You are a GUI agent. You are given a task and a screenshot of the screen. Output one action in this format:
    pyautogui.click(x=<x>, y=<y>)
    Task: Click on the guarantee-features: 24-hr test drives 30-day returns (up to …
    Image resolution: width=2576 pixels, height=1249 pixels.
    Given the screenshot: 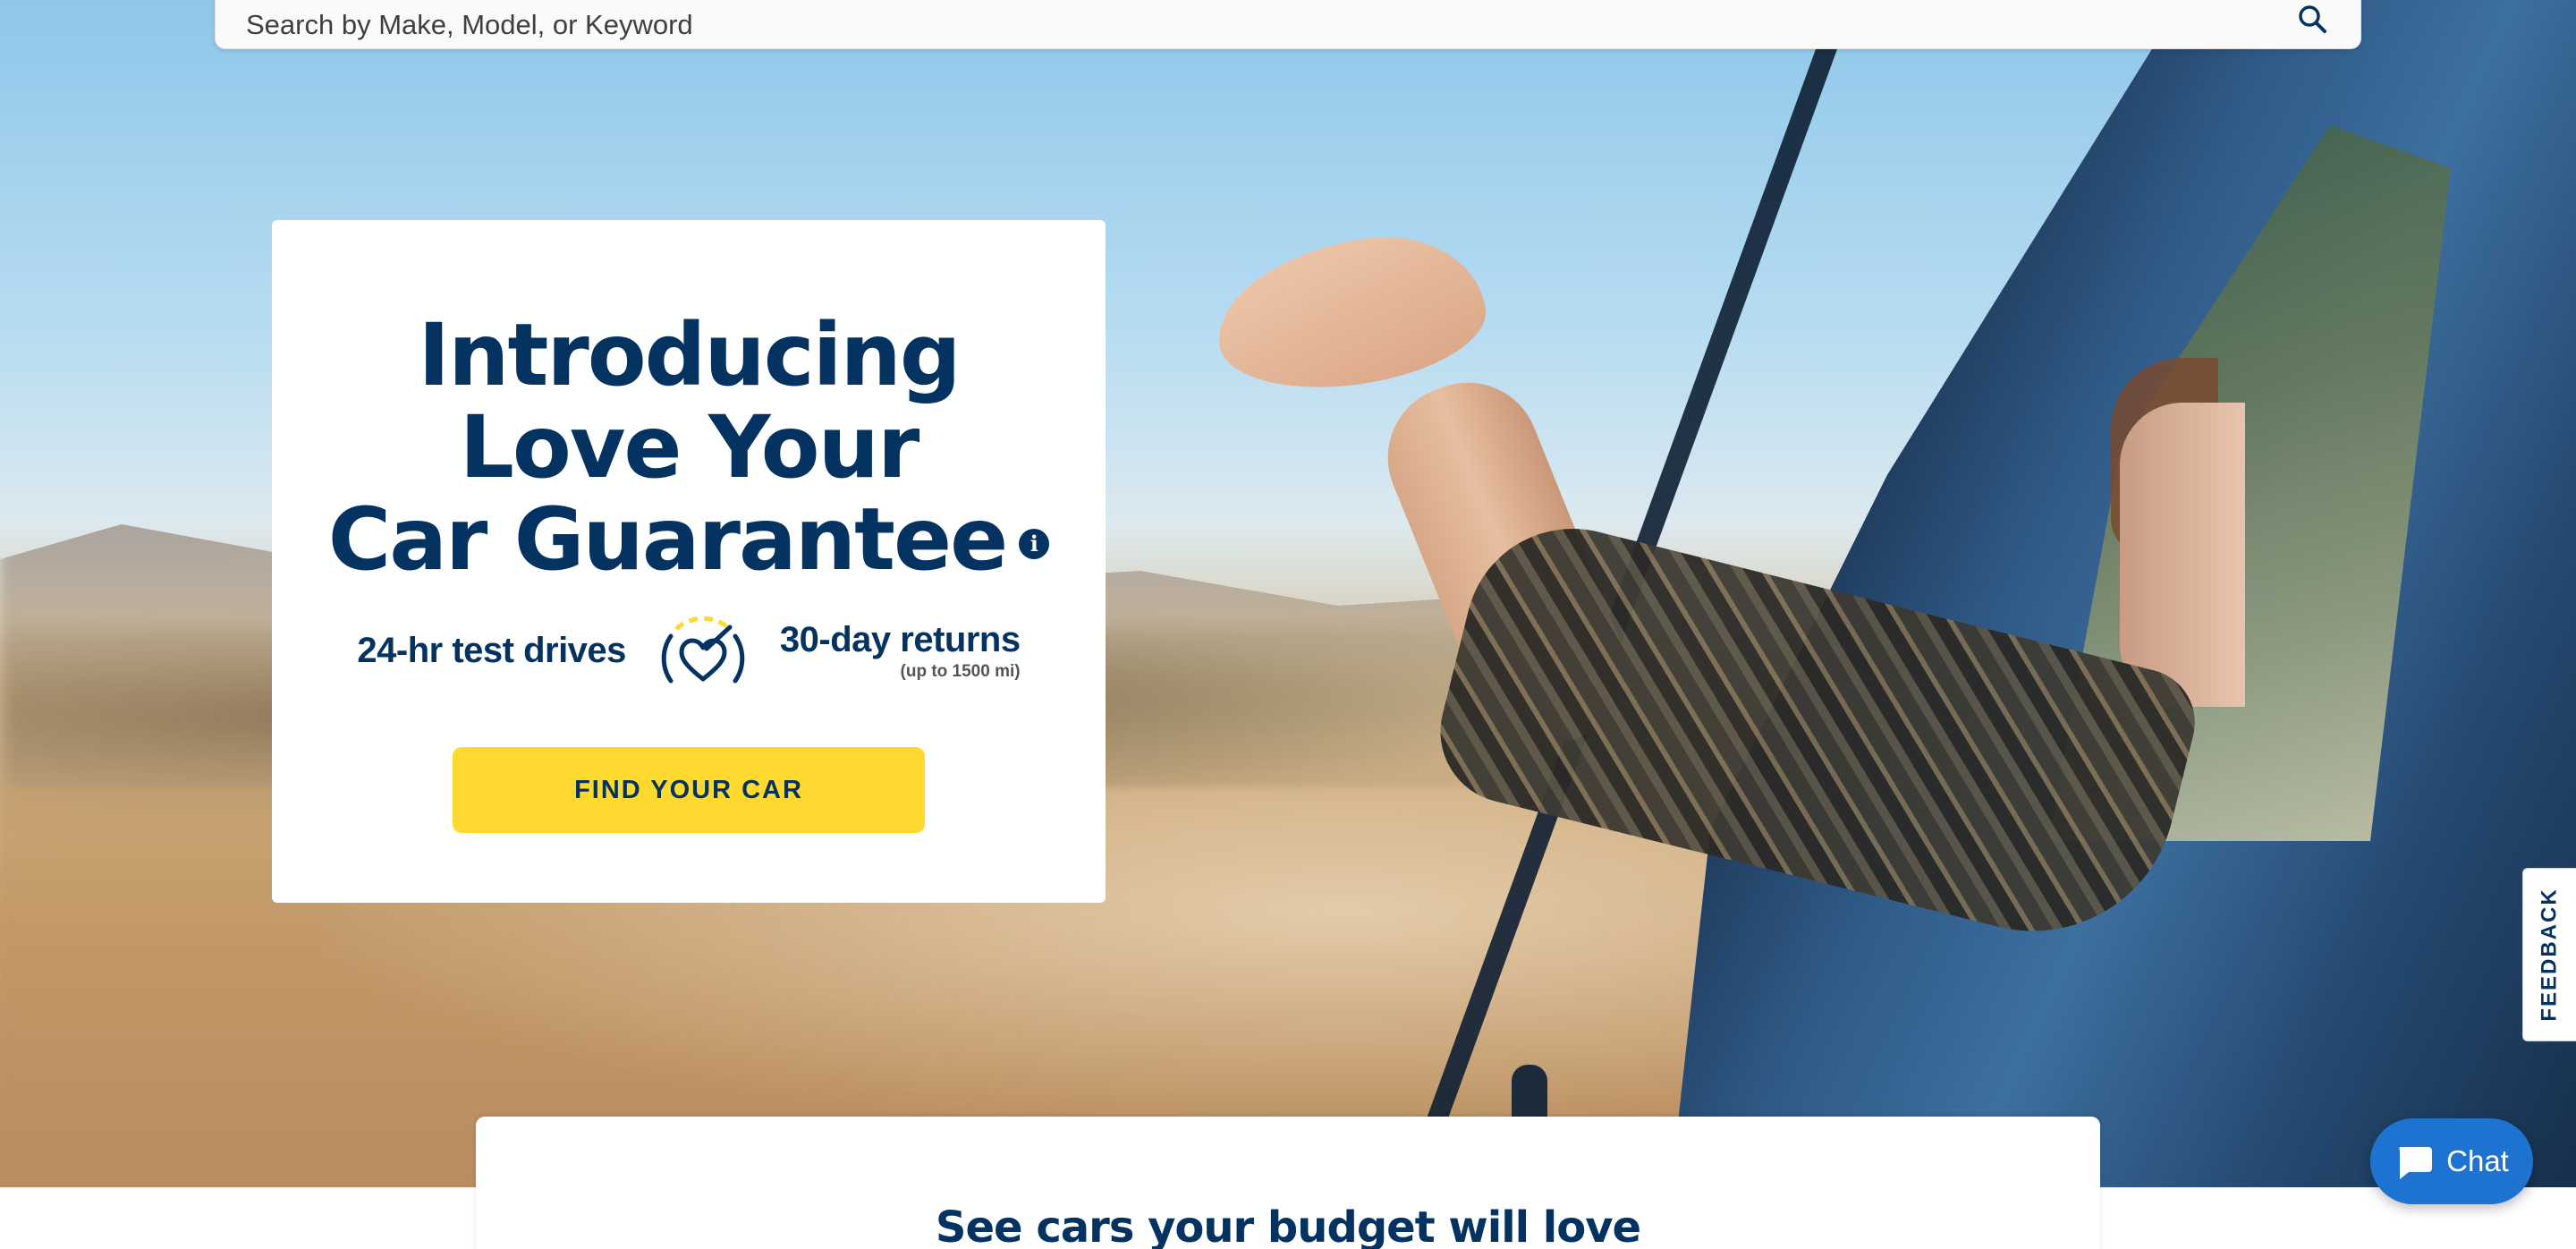 What is the action you would take?
    pyautogui.click(x=689, y=650)
    